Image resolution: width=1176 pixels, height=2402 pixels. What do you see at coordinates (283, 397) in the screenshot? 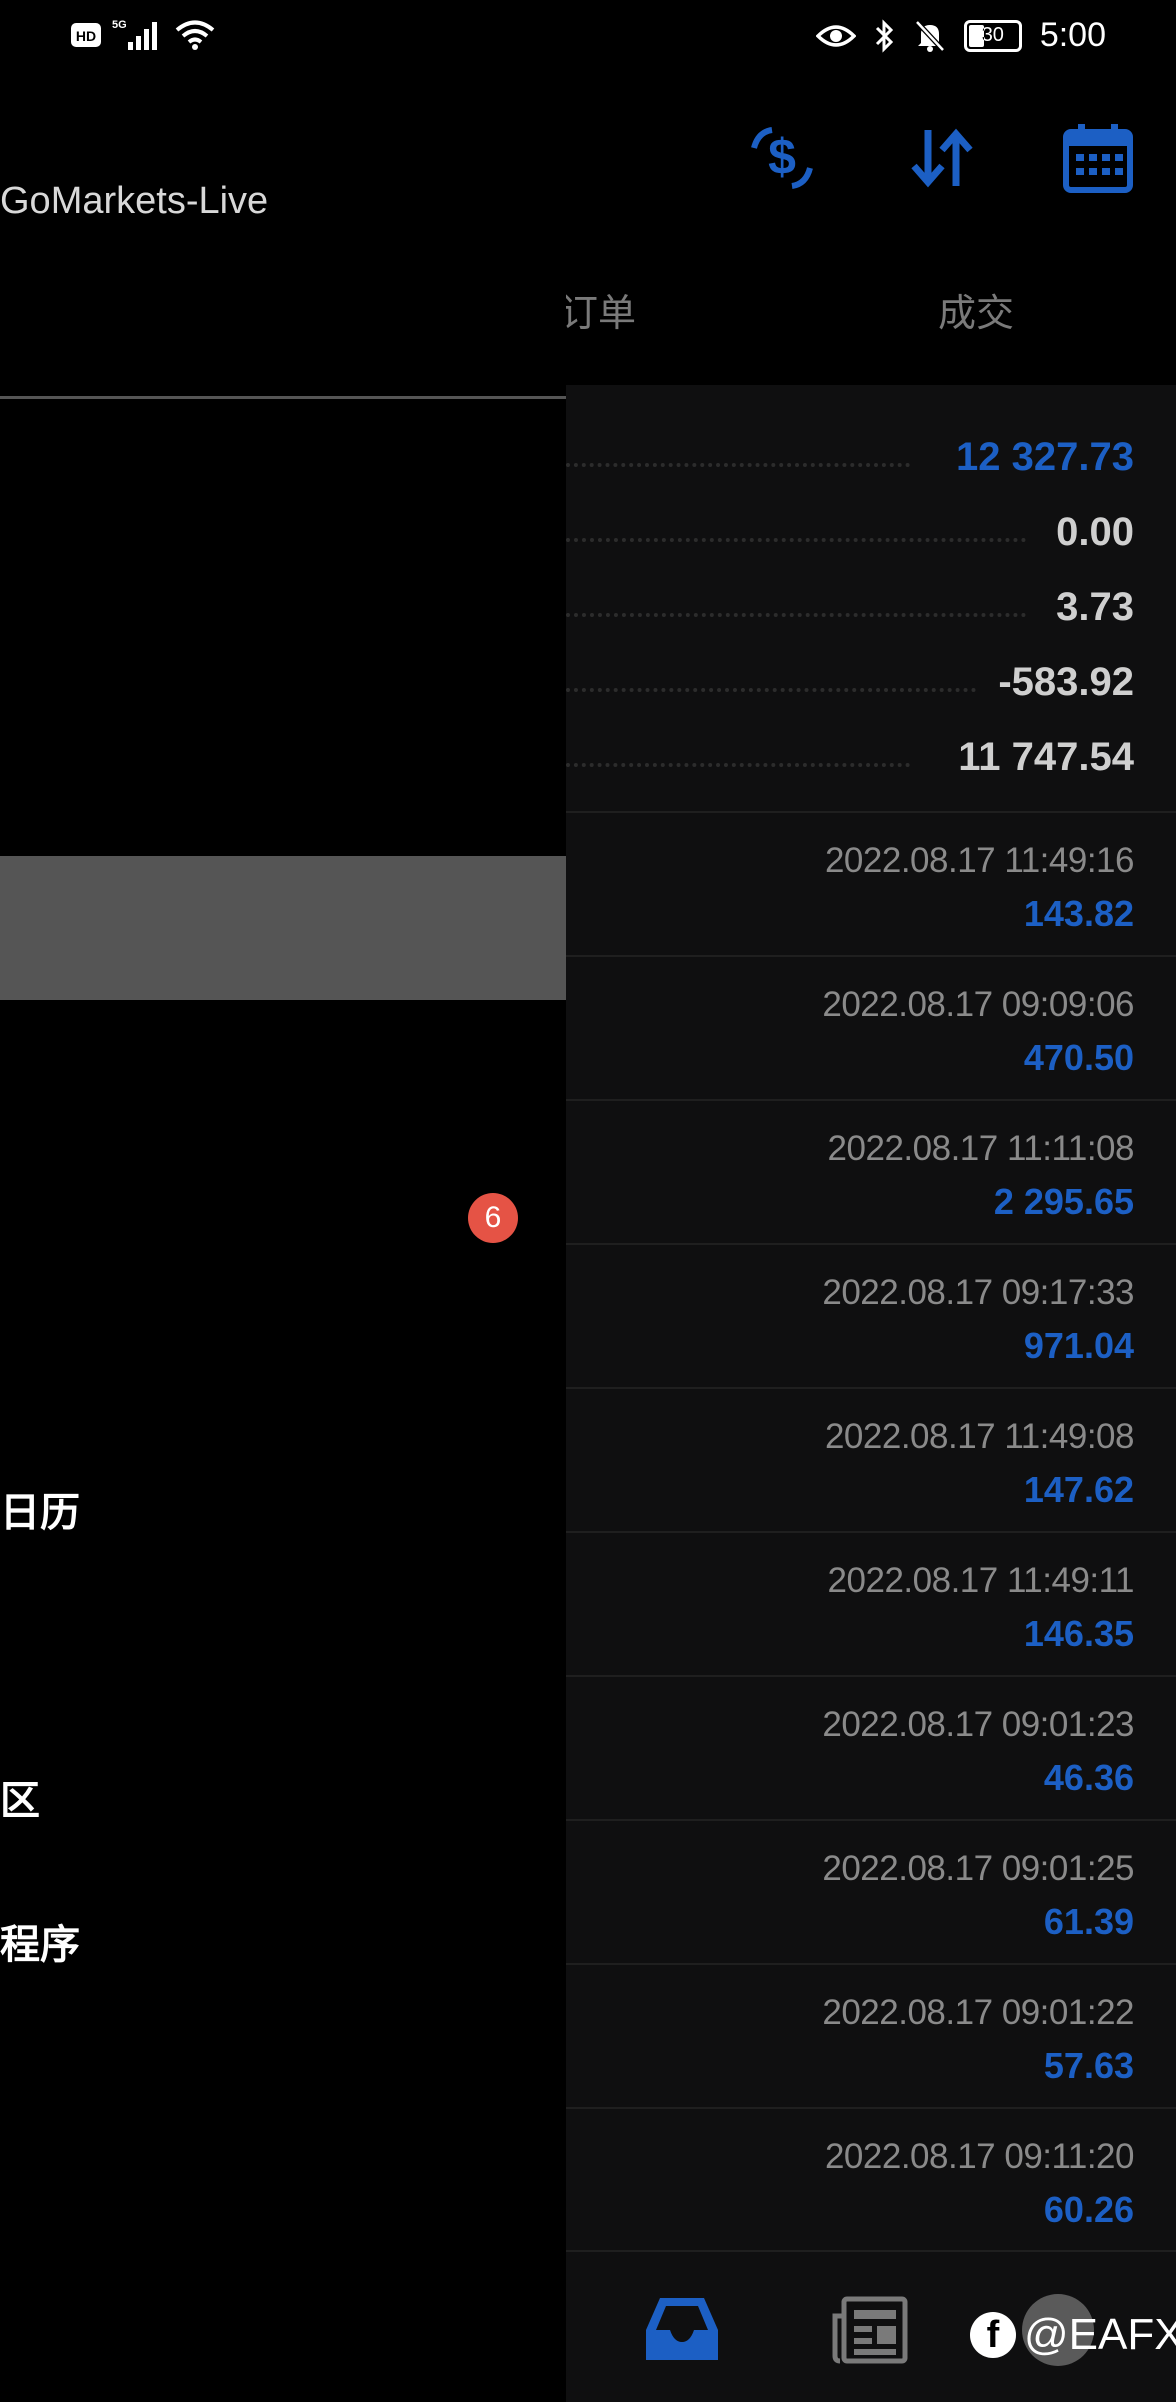
I see `drawer-divider` at bounding box center [283, 397].